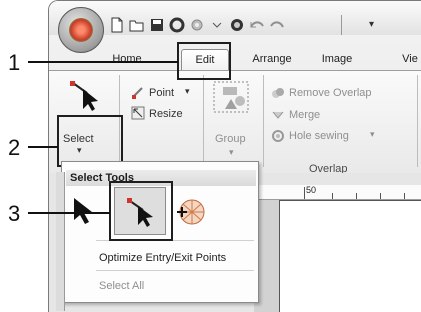 The height and width of the screenshot is (312, 421). What do you see at coordinates (278, 93) in the screenshot?
I see `remove-overlap-icon` at bounding box center [278, 93].